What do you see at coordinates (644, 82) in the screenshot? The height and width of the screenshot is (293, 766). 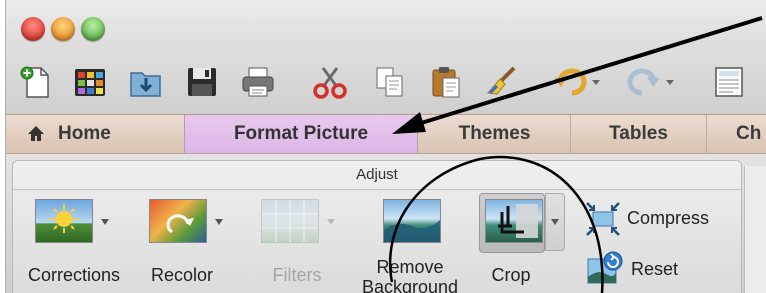 I see `redo-icon` at bounding box center [644, 82].